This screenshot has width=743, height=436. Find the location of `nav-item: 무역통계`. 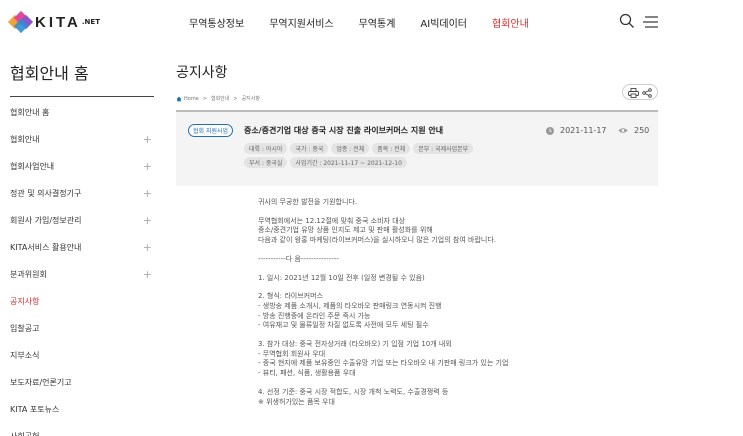

nav-item: 무역통계 is located at coordinates (377, 22).